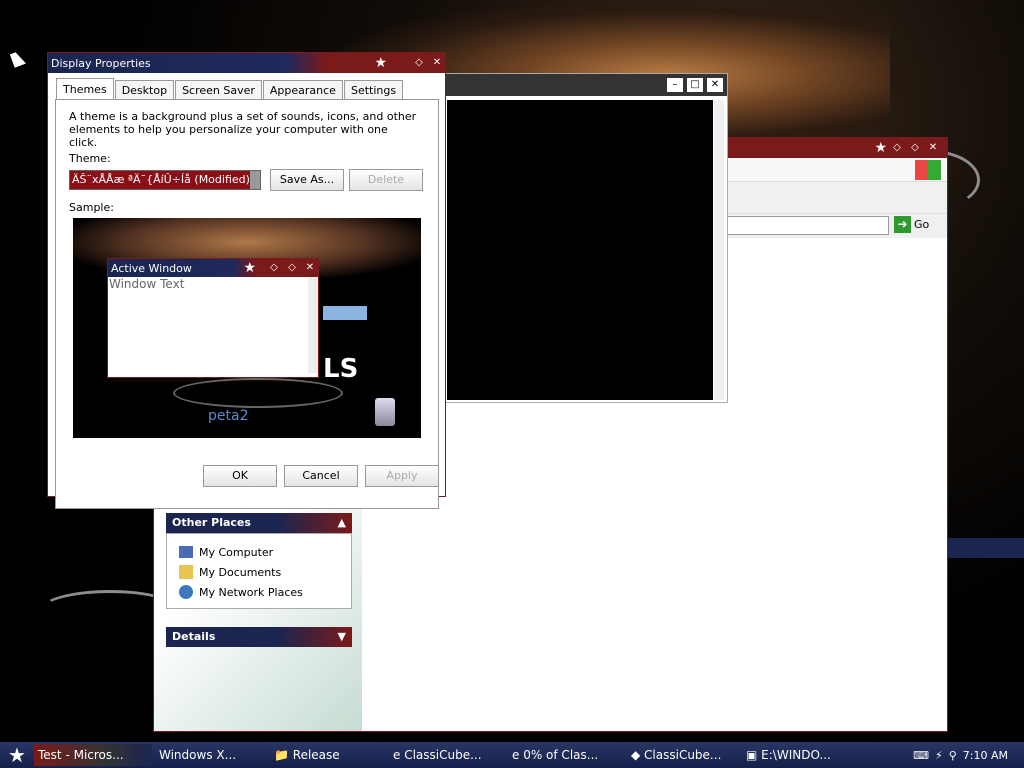 Image resolution: width=1024 pixels, height=768 pixels. I want to click on system-tray: ⌨ ⚡ ⚲ 7:10 AM, so click(968, 755).